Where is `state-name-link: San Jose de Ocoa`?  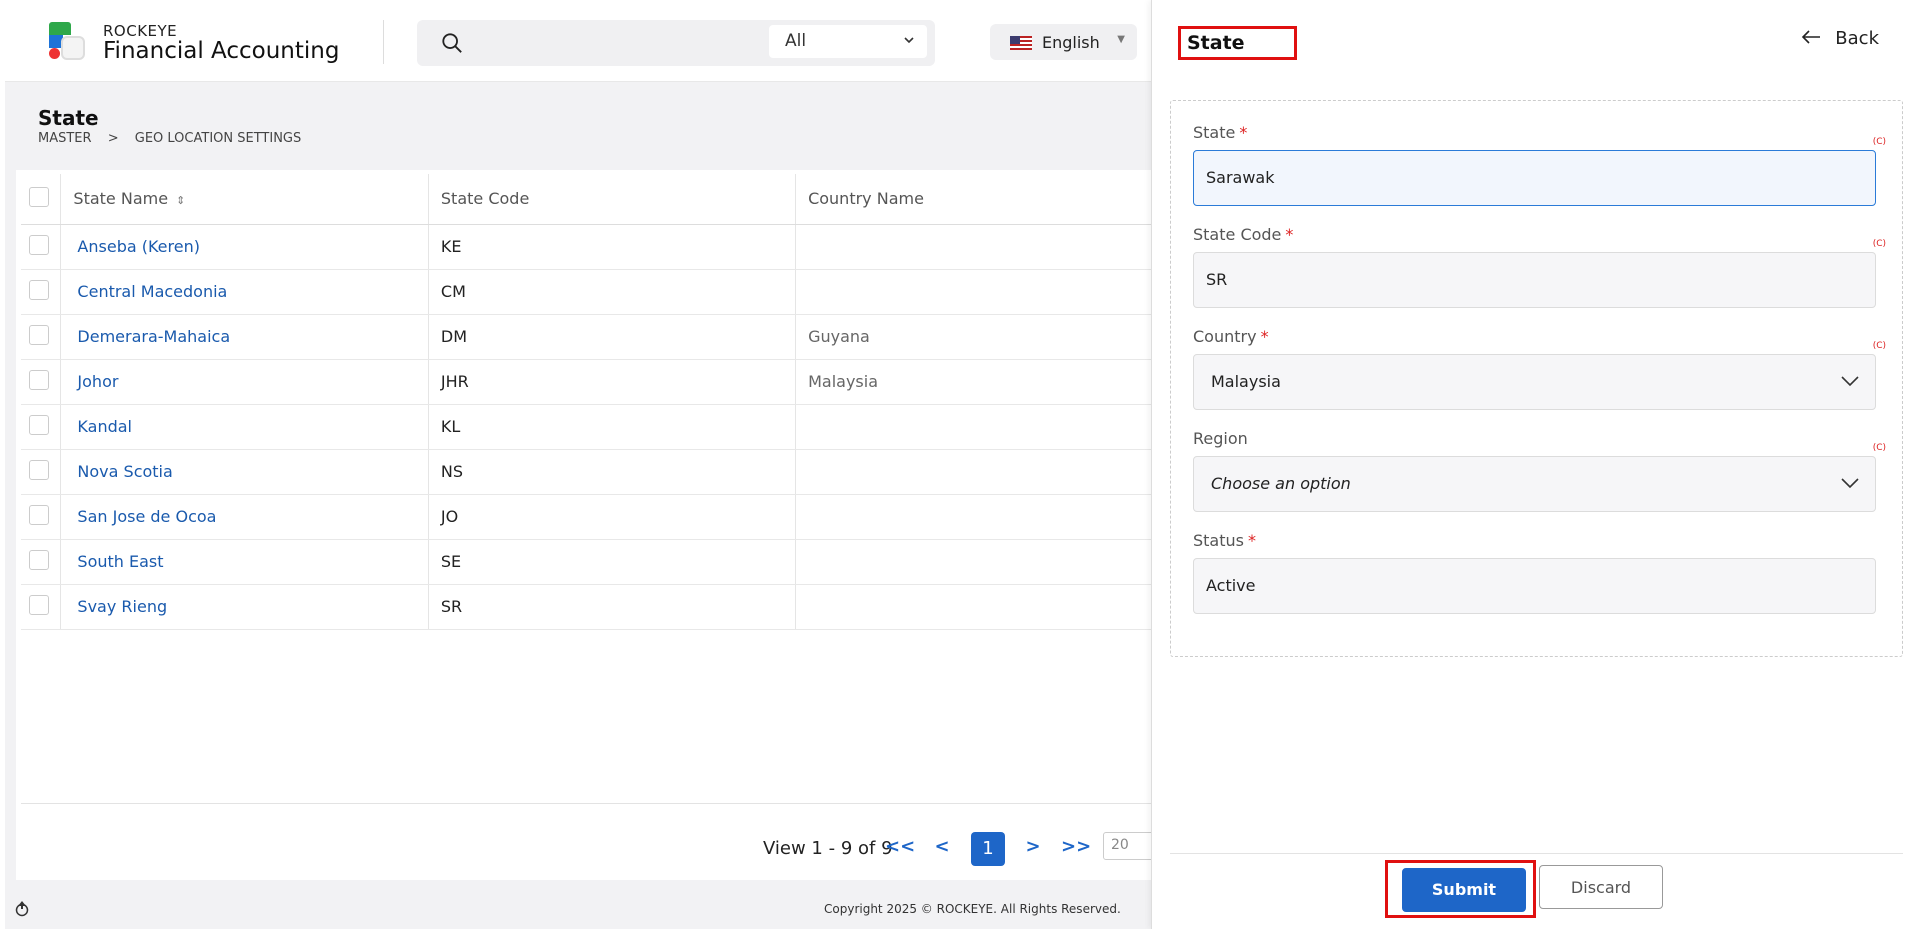 state-name-link: San Jose de Ocoa is located at coordinates (244, 517).